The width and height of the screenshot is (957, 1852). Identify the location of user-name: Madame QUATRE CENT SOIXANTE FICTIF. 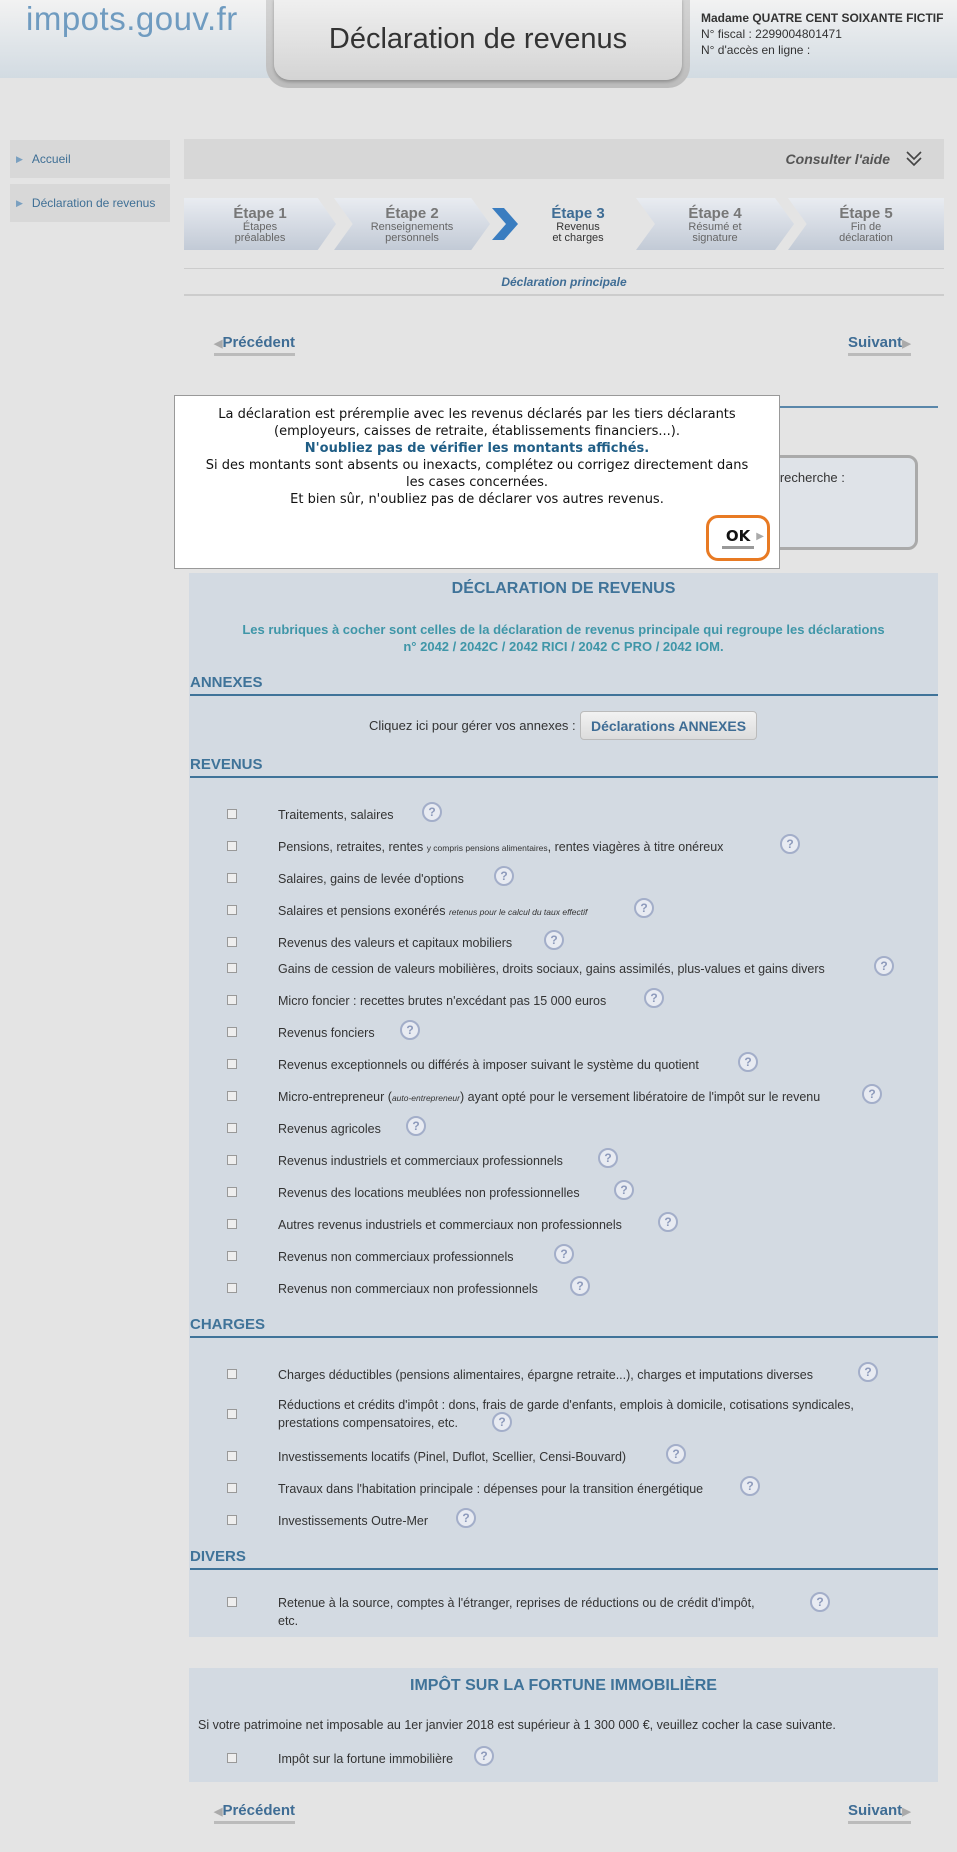
(822, 18).